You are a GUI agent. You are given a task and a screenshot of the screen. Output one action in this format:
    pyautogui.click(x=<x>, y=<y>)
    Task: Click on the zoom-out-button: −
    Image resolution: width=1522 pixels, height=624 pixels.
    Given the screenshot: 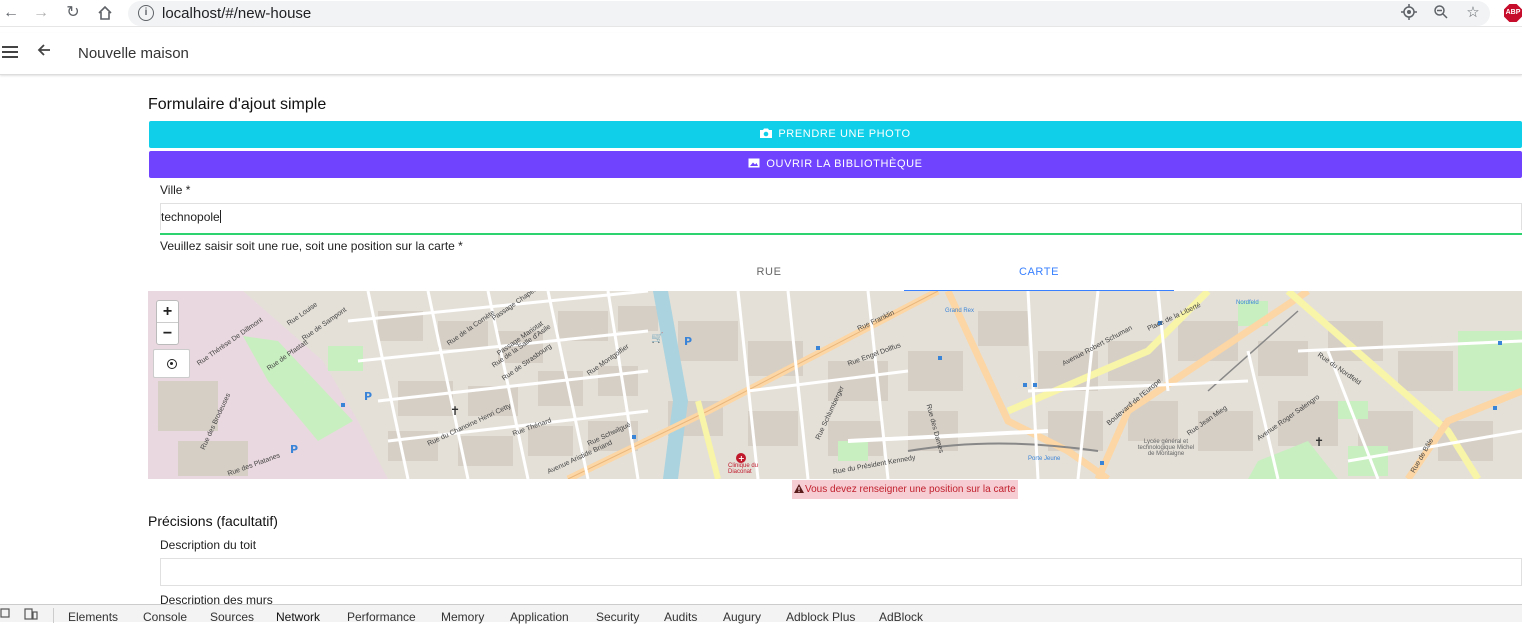 What is the action you would take?
    pyautogui.click(x=167, y=334)
    